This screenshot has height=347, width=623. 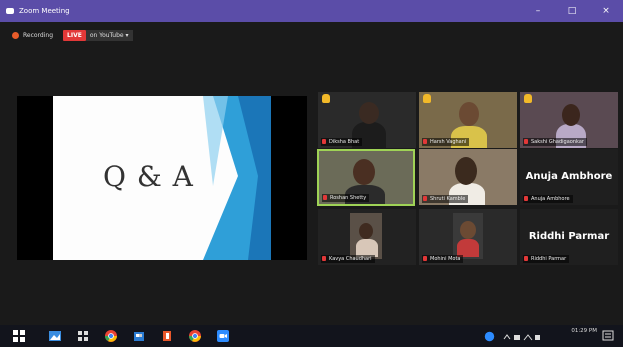 I want to click on chrome-icon, so click(x=111, y=336).